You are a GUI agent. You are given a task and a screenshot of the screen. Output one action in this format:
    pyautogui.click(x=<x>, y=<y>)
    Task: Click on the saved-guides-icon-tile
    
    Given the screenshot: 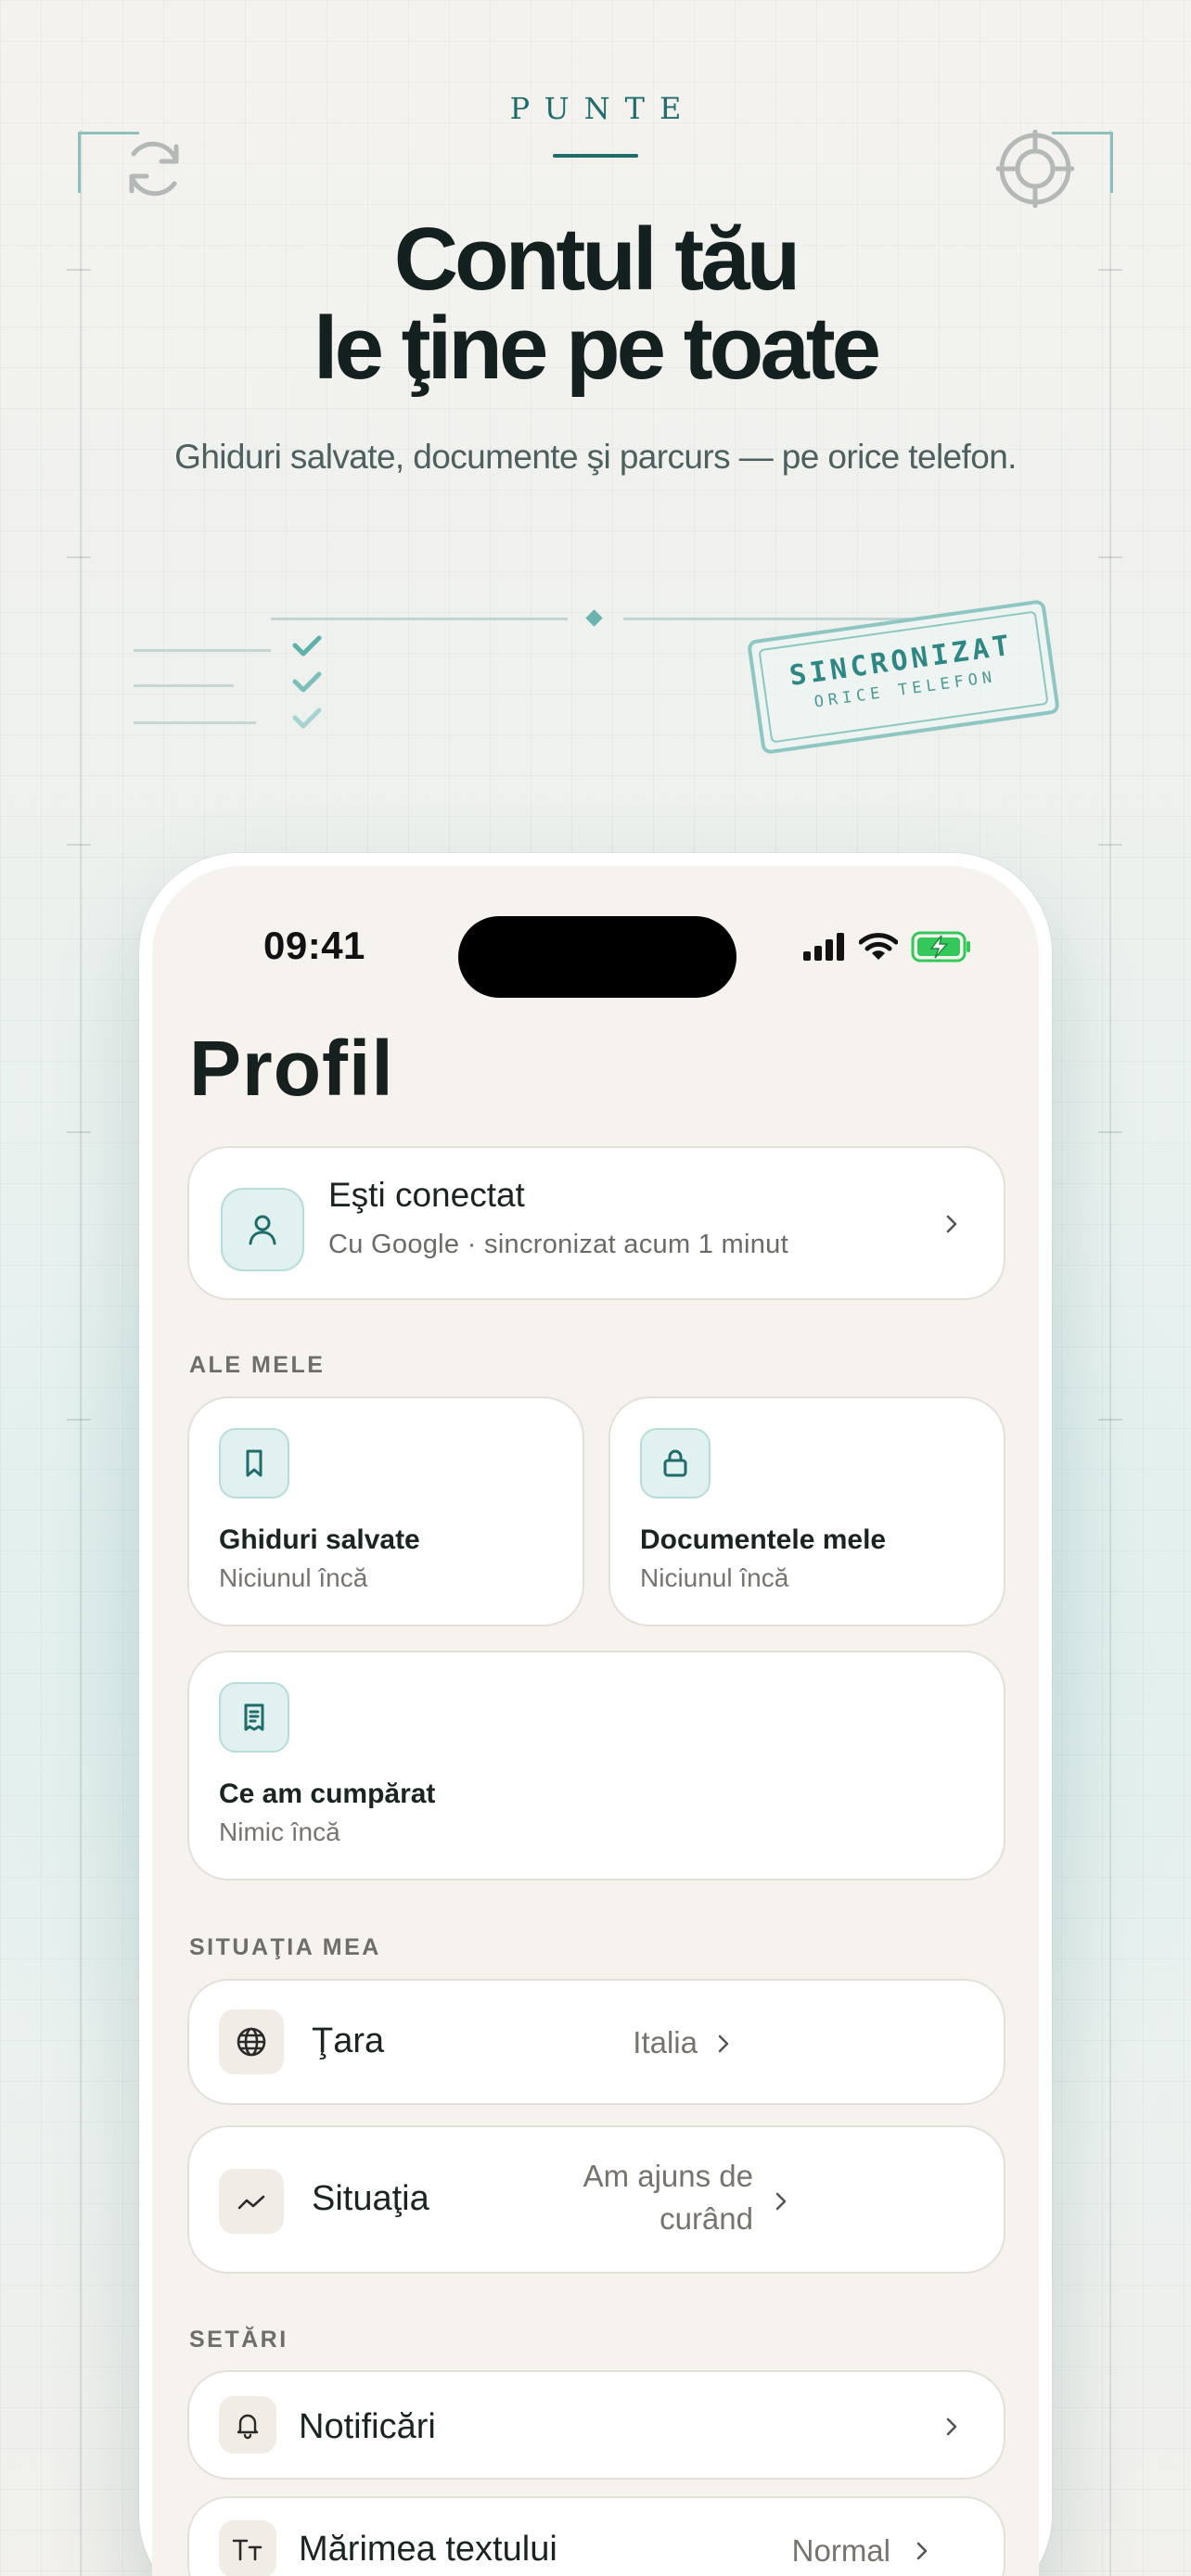 What is the action you would take?
    pyautogui.click(x=254, y=1463)
    